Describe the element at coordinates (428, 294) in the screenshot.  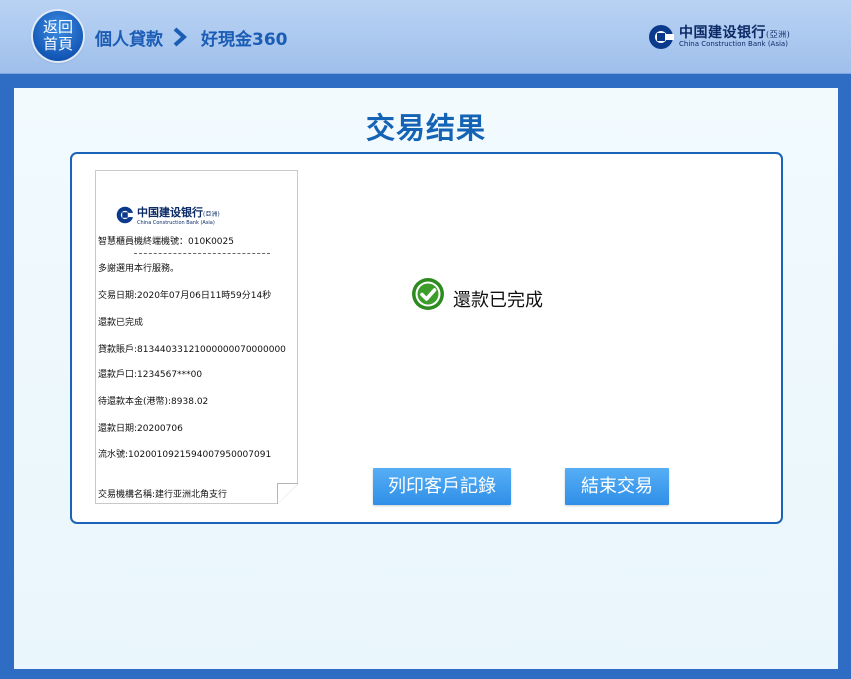
I see `check-circle-icon` at that location.